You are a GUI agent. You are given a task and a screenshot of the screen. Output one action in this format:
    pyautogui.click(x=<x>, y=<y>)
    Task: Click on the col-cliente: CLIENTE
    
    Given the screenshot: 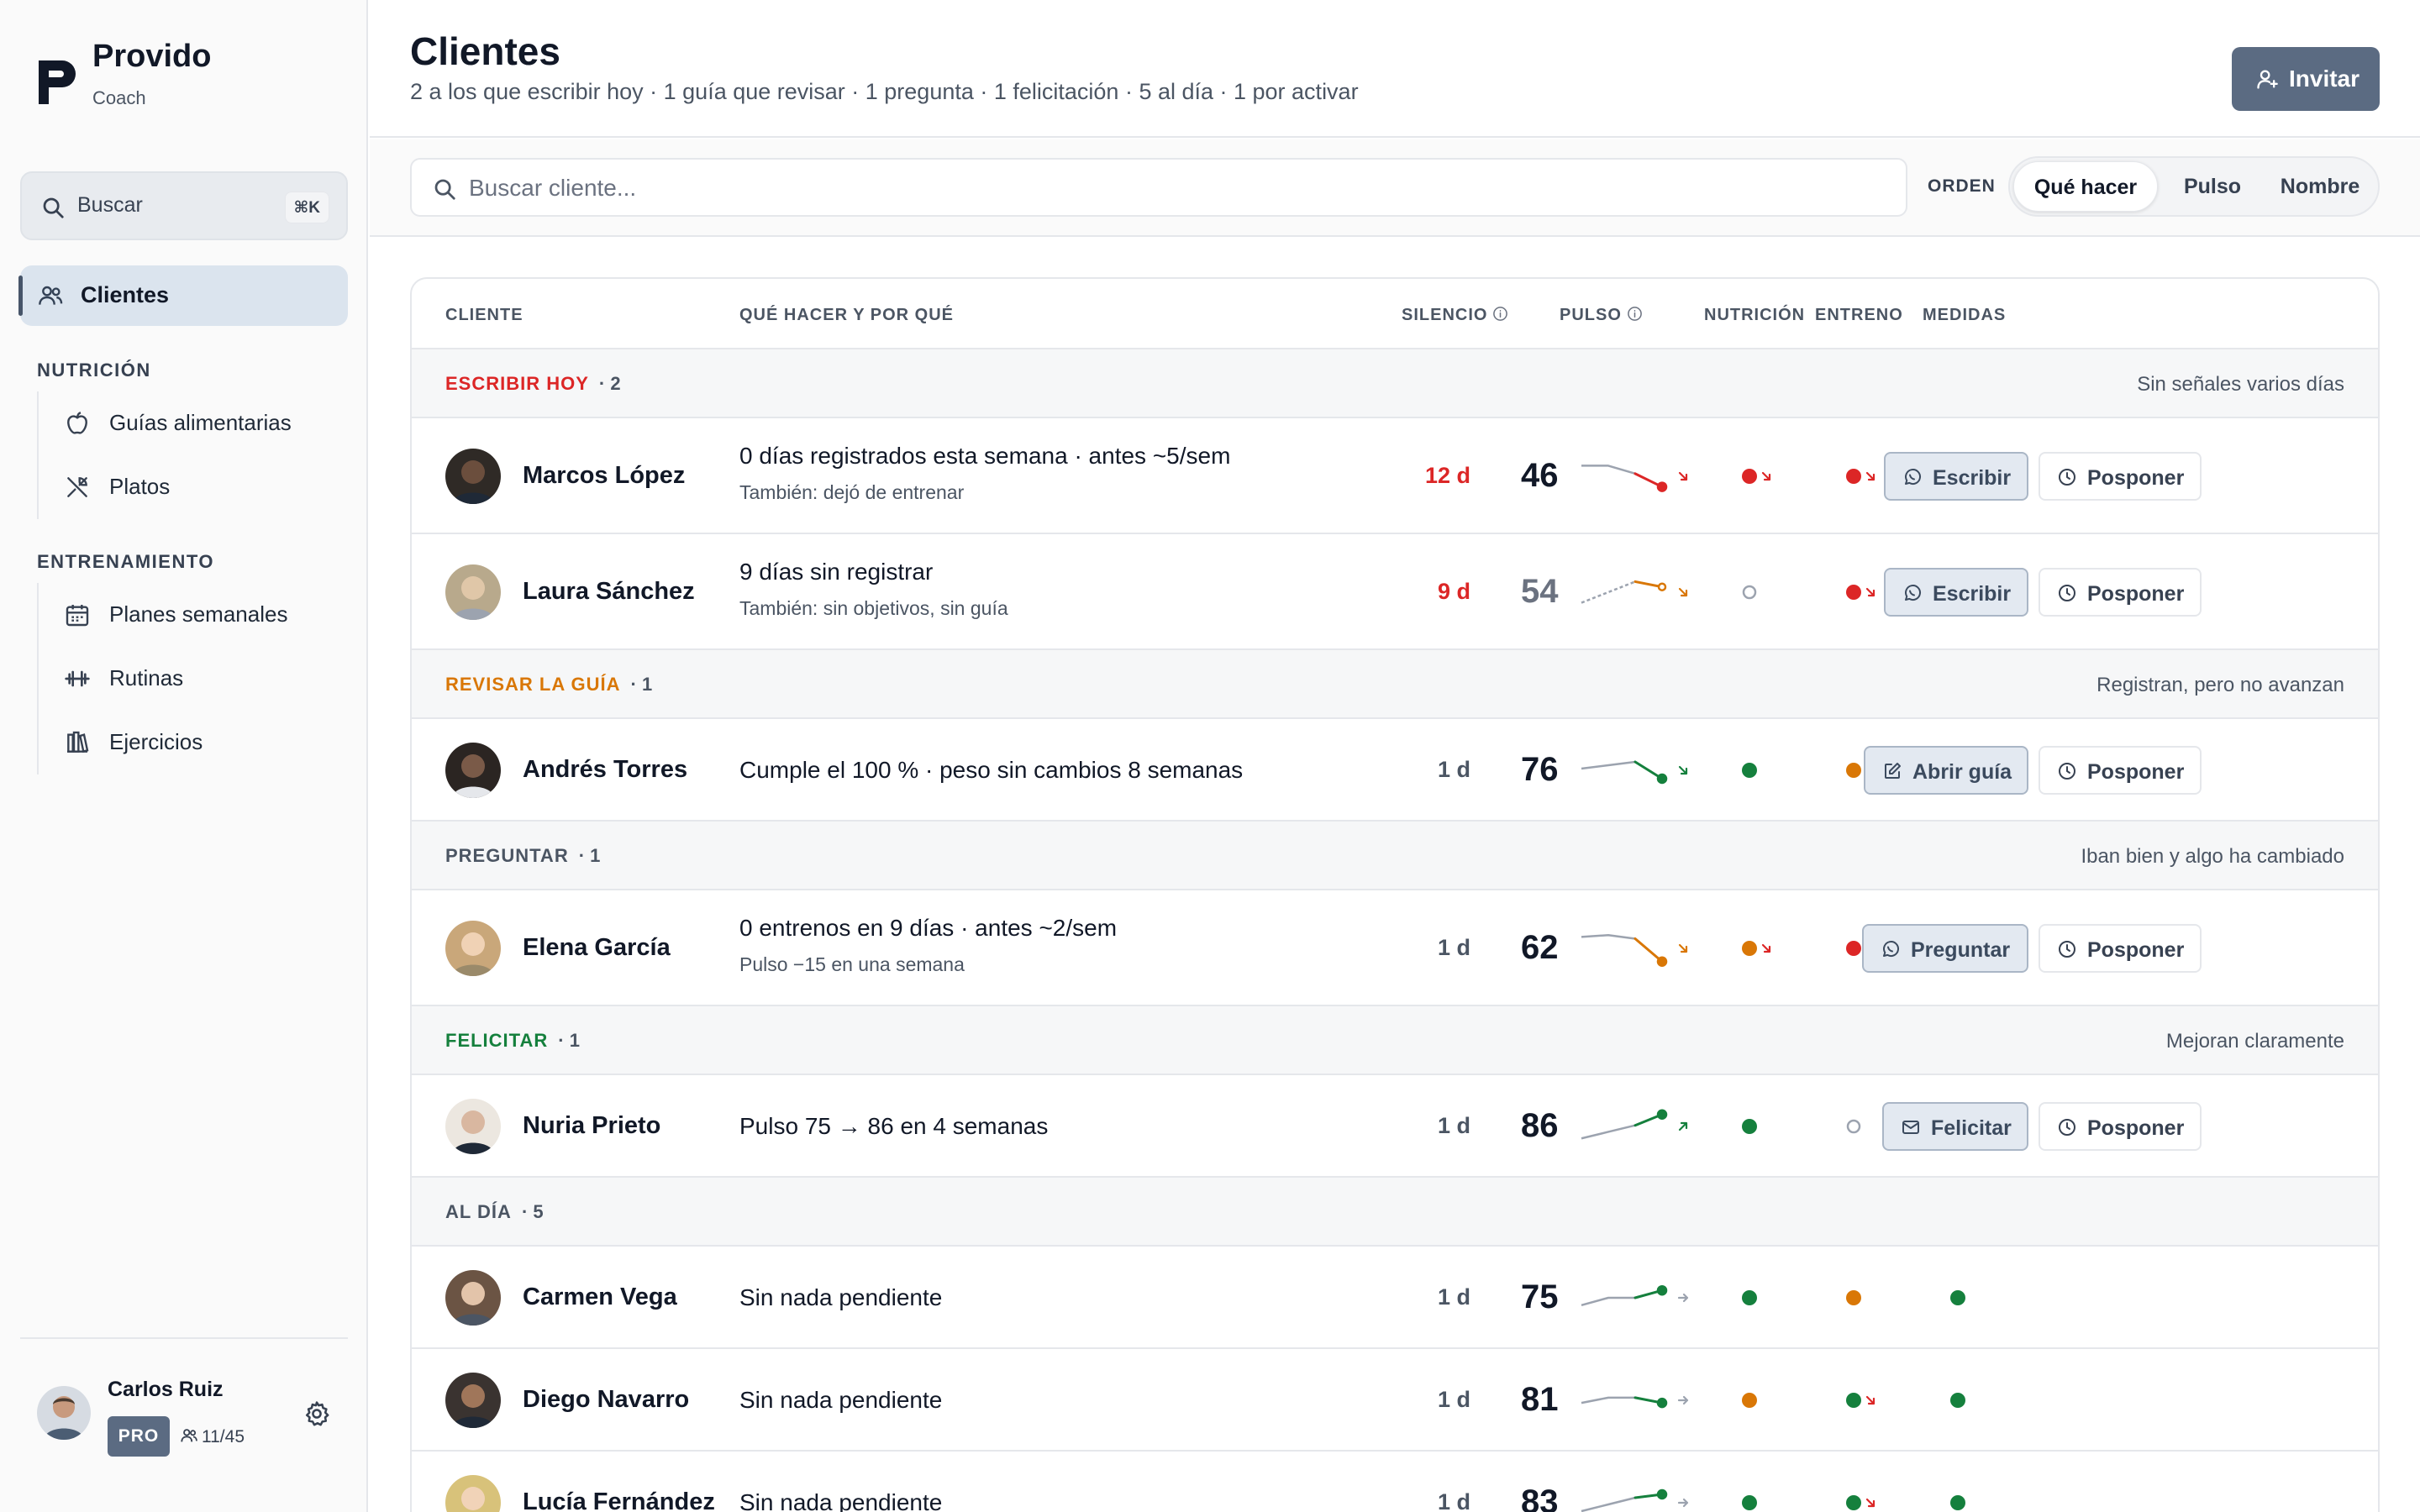 What is the action you would take?
    pyautogui.click(x=484, y=315)
    